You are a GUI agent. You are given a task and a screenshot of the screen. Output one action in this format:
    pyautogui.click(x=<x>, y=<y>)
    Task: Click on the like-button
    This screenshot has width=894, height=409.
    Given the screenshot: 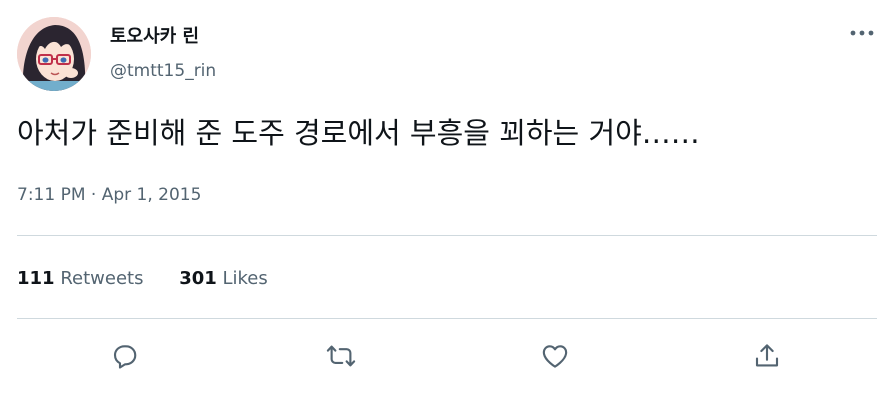 What is the action you would take?
    pyautogui.click(x=555, y=356)
    